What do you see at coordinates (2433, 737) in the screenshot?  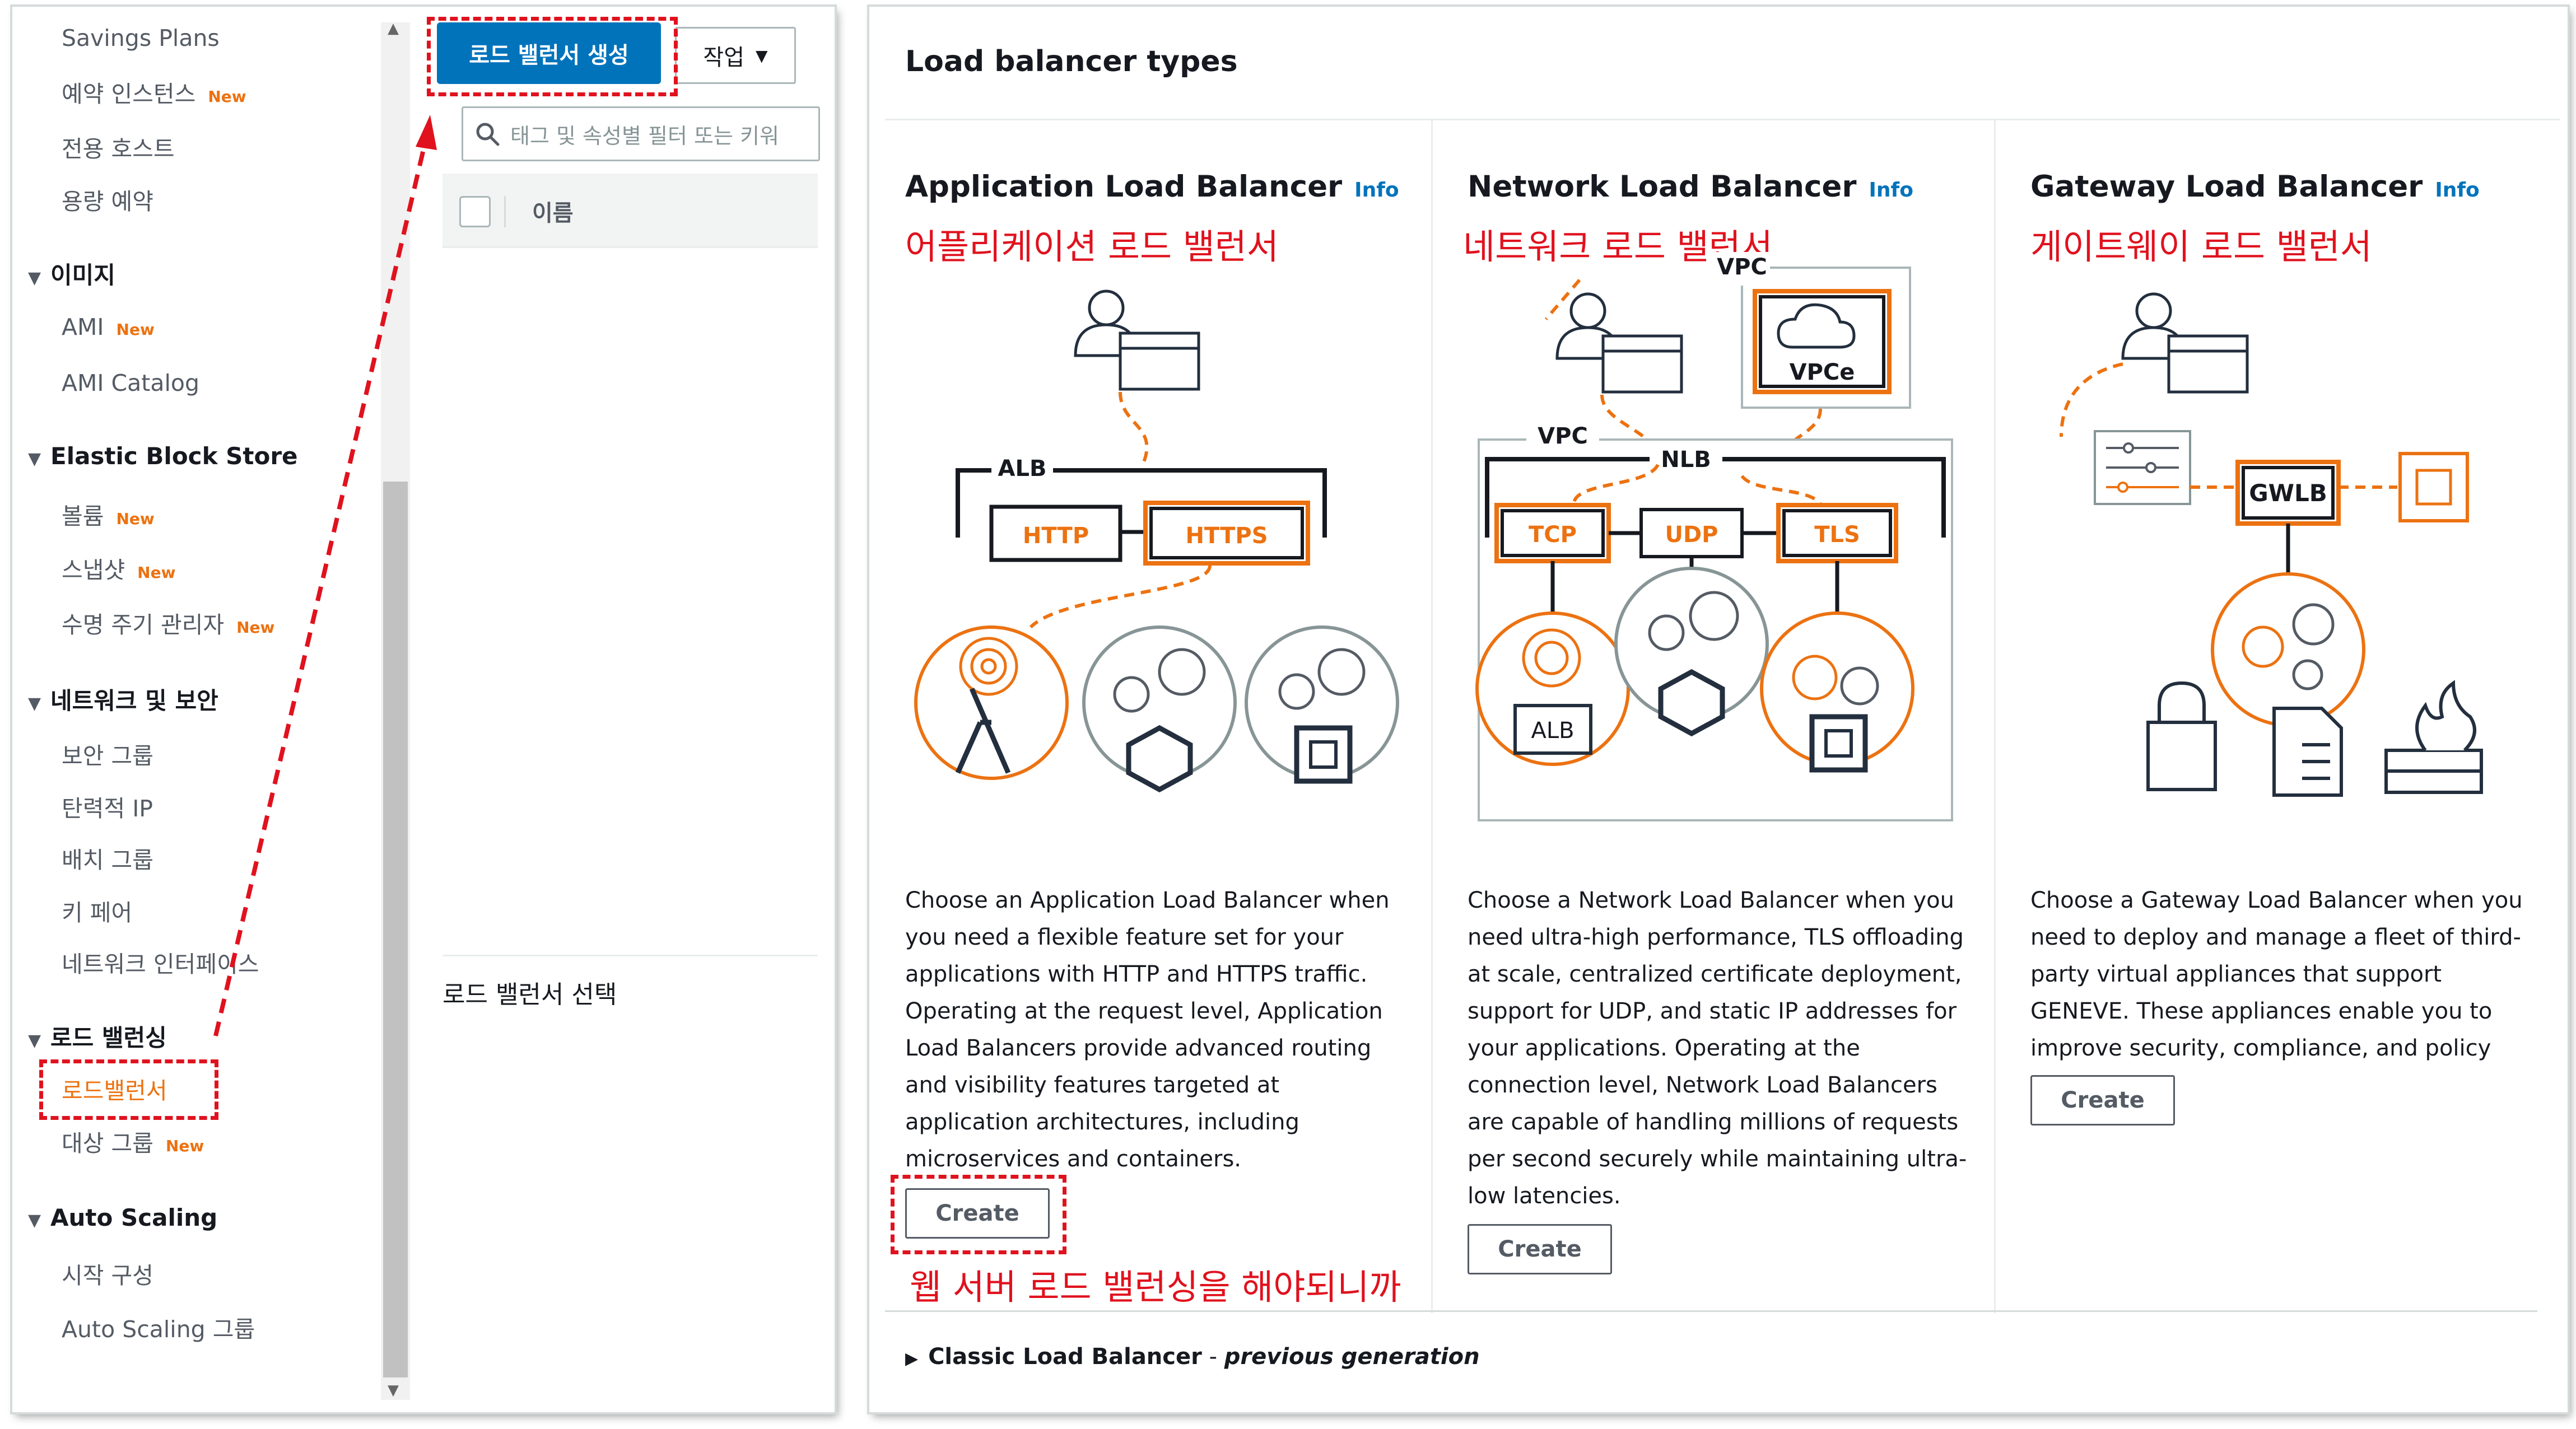 I see `firewall-icon` at bounding box center [2433, 737].